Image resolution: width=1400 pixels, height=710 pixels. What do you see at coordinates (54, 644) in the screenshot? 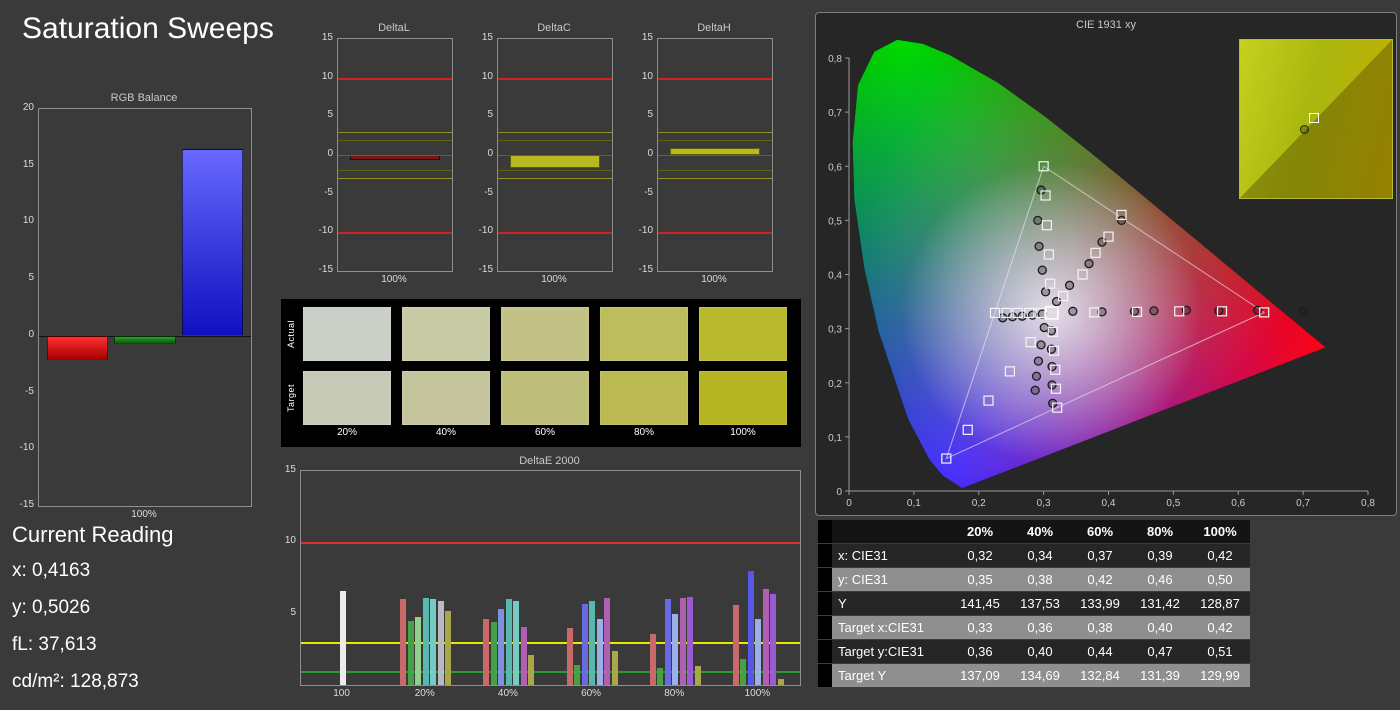
I see `reading-line: fL: 37,613` at bounding box center [54, 644].